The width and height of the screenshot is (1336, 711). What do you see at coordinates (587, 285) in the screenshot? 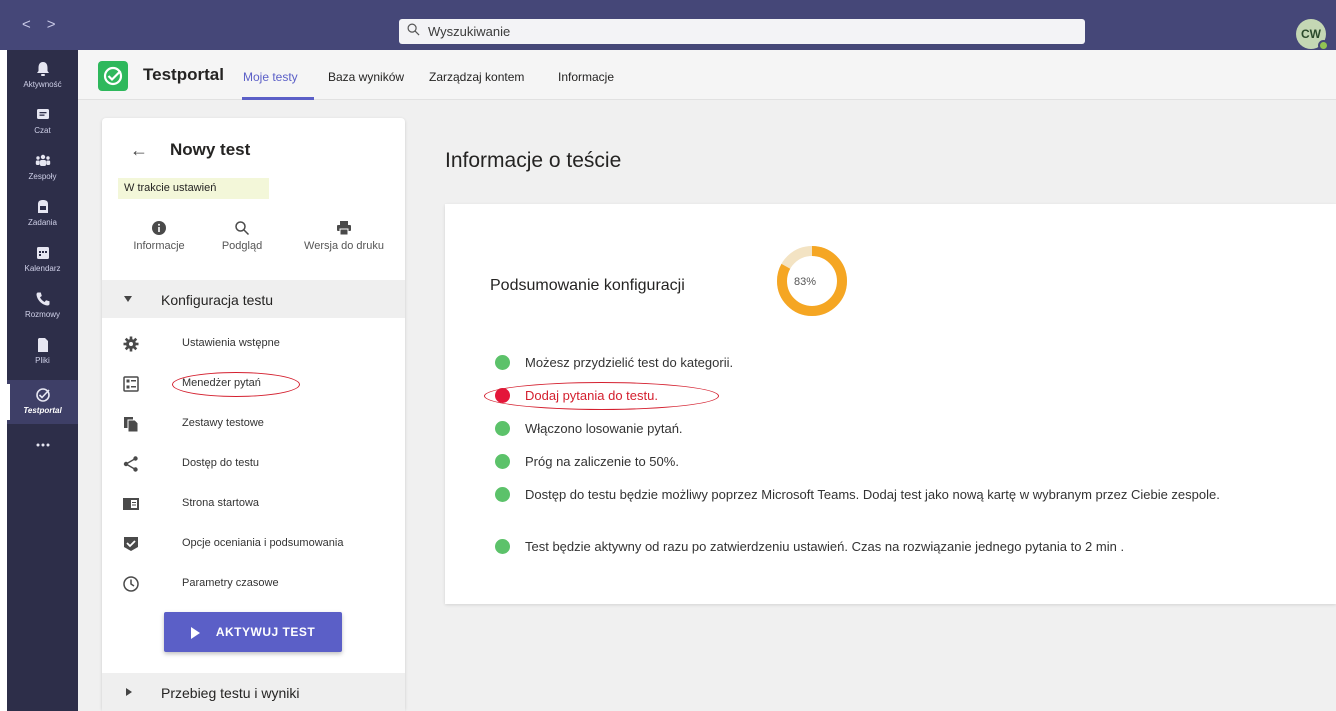
I see `summary-title: Podsumowanie konfiguracji` at bounding box center [587, 285].